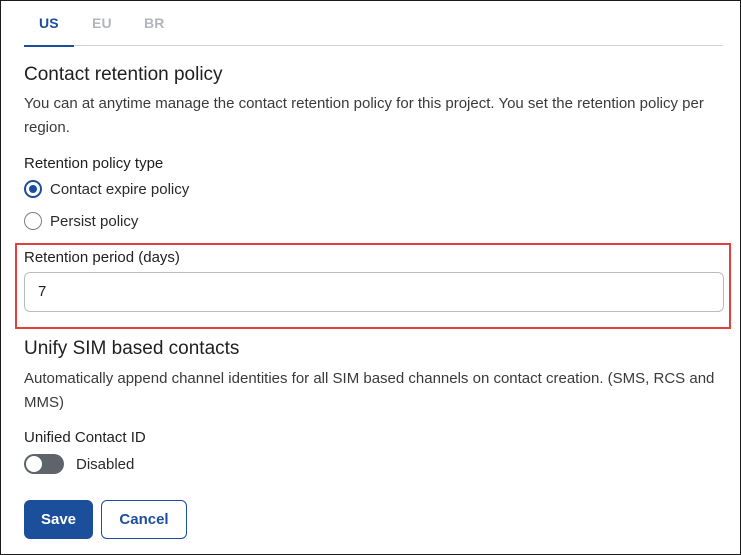  What do you see at coordinates (132, 348) in the screenshot?
I see `unify-title: Unify SIM based contacts` at bounding box center [132, 348].